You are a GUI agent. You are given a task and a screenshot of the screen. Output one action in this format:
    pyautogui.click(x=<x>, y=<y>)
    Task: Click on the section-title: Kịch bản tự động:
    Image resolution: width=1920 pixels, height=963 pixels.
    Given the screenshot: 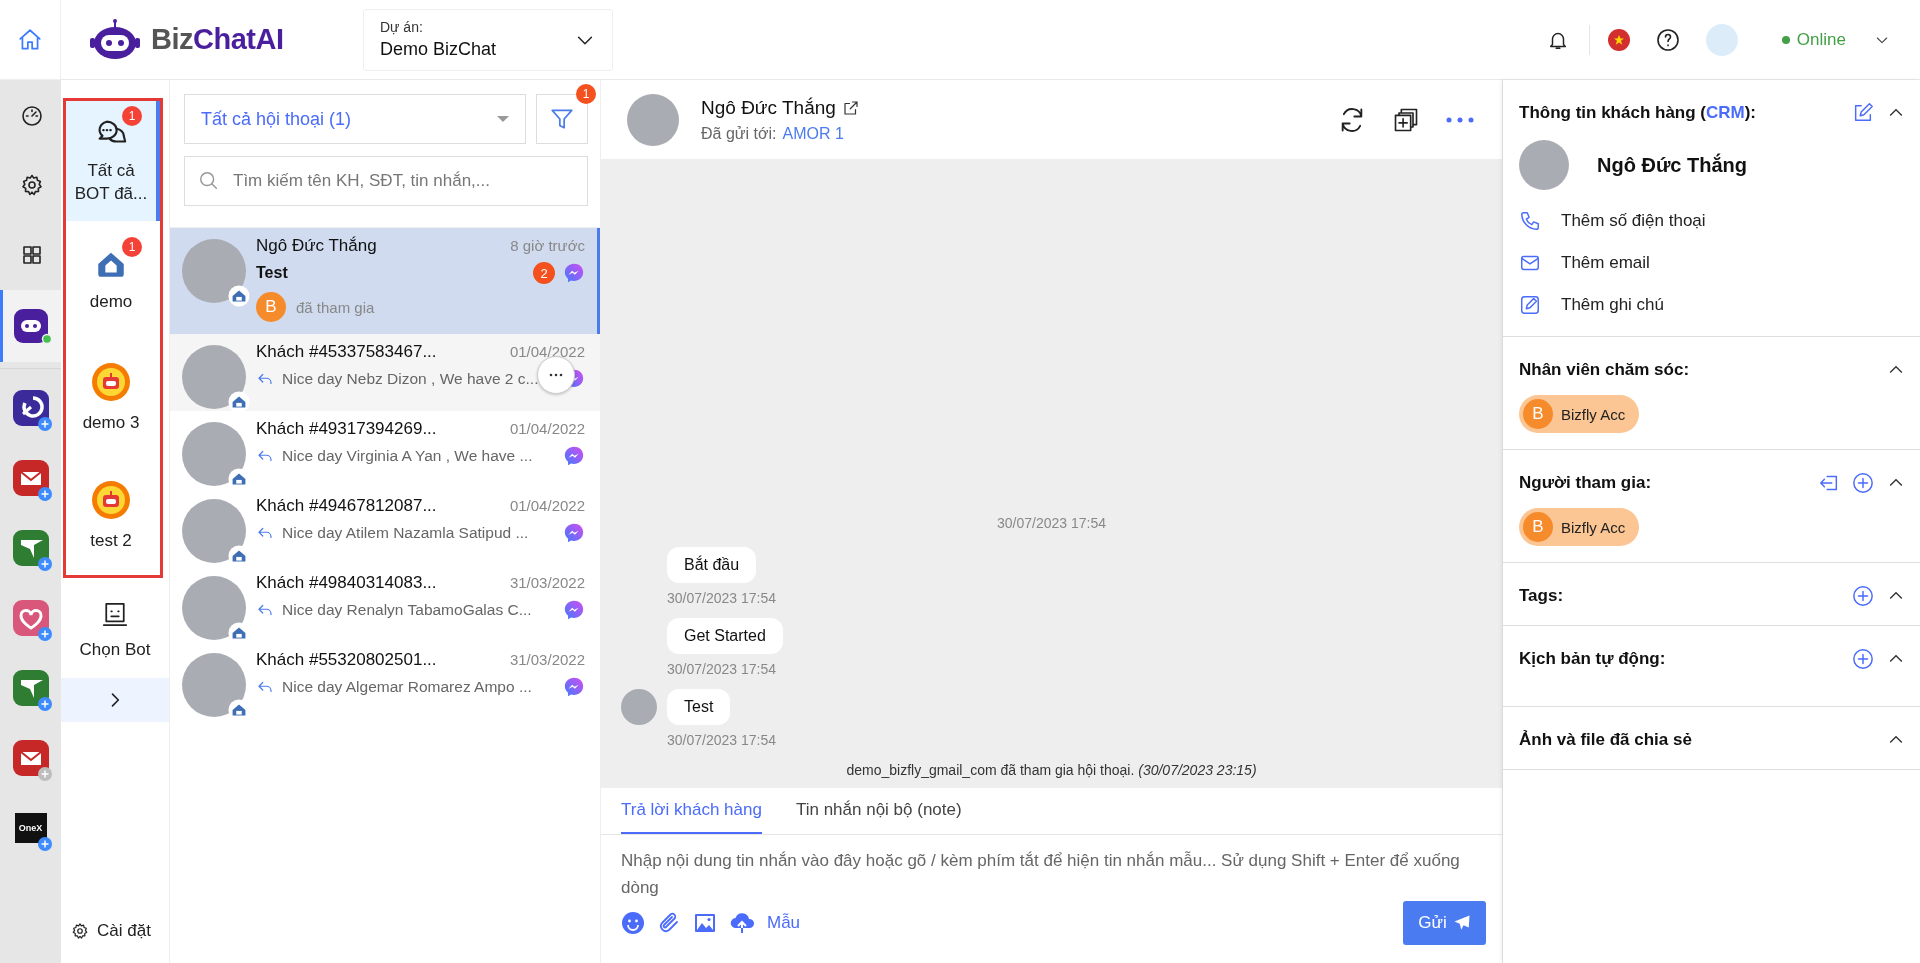 What is the action you would take?
    pyautogui.click(x=1593, y=659)
    